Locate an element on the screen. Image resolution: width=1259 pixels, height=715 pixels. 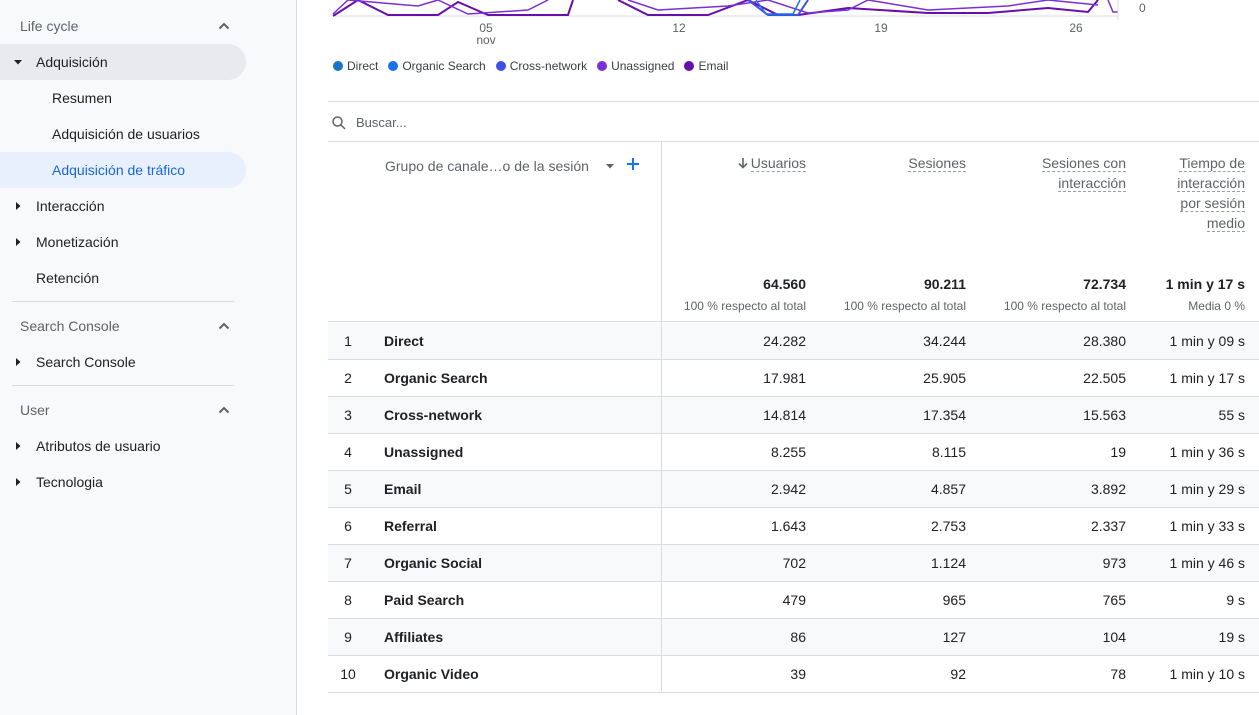
section-life-cycle: Life cycle is located at coordinates (123, 26).